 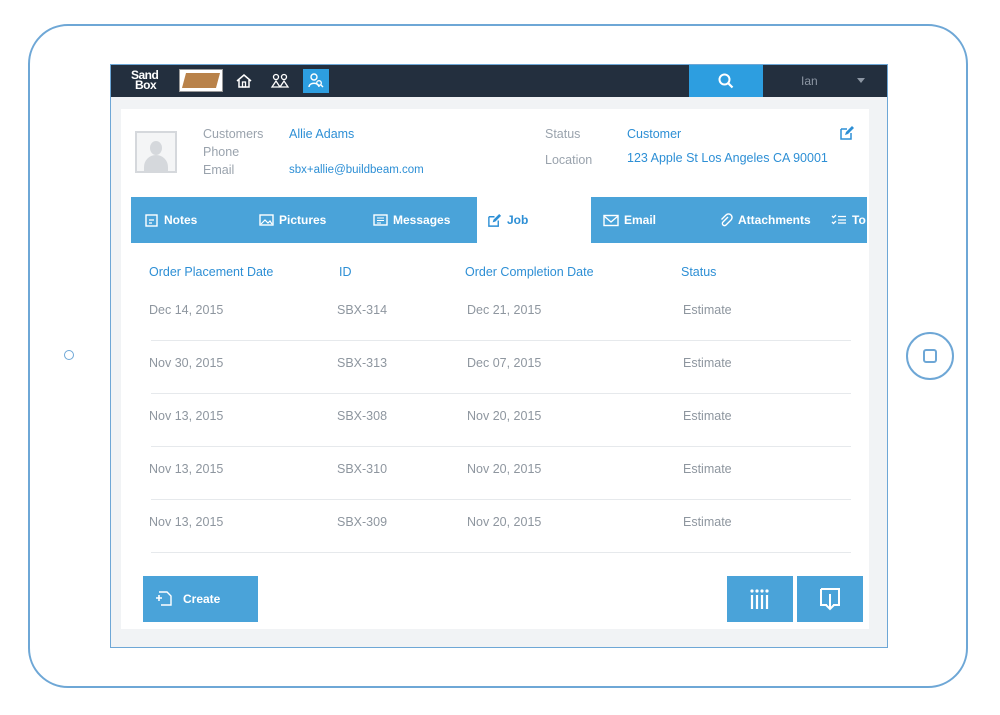 I want to click on tab-messages: Messages, so click(x=411, y=220).